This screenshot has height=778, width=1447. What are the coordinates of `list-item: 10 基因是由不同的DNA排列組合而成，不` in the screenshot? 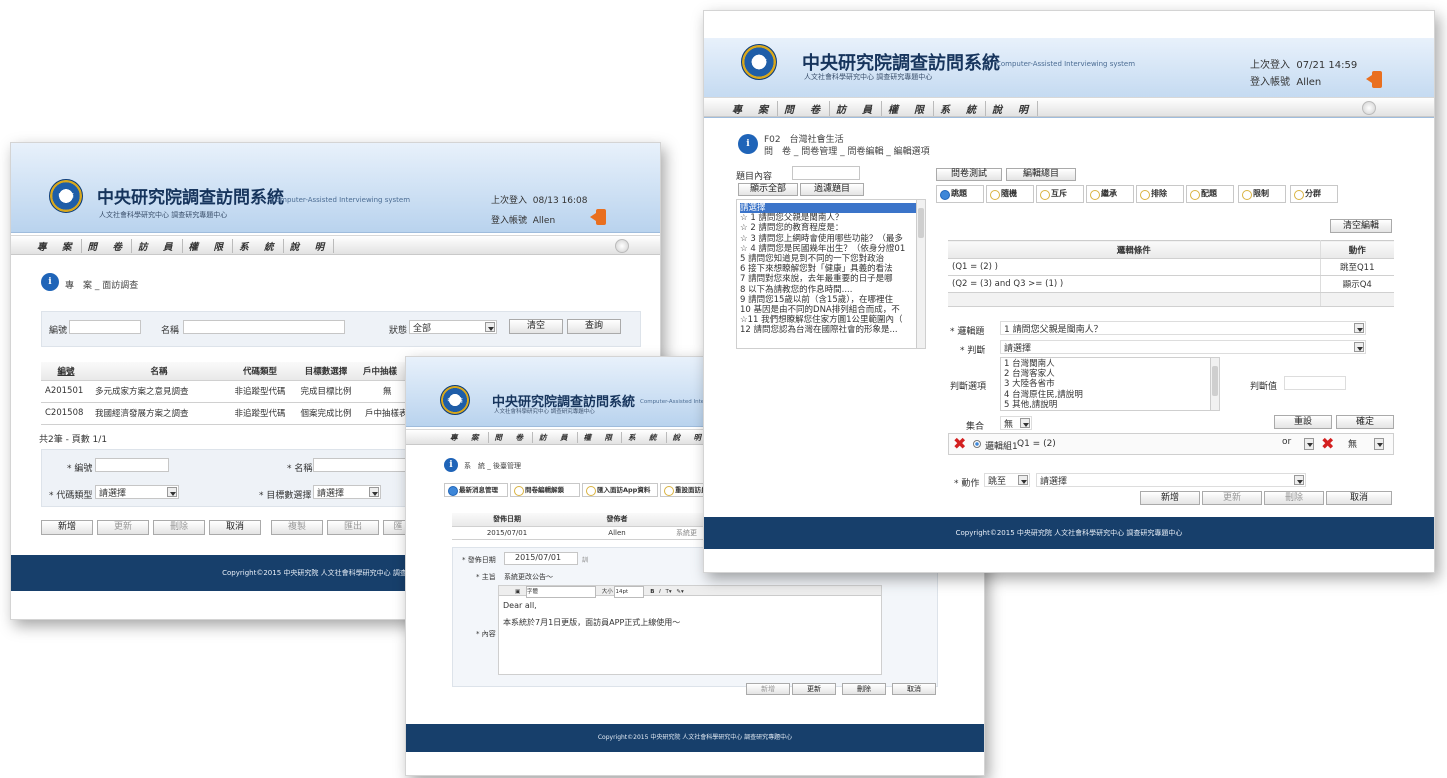 It's located at (832, 310).